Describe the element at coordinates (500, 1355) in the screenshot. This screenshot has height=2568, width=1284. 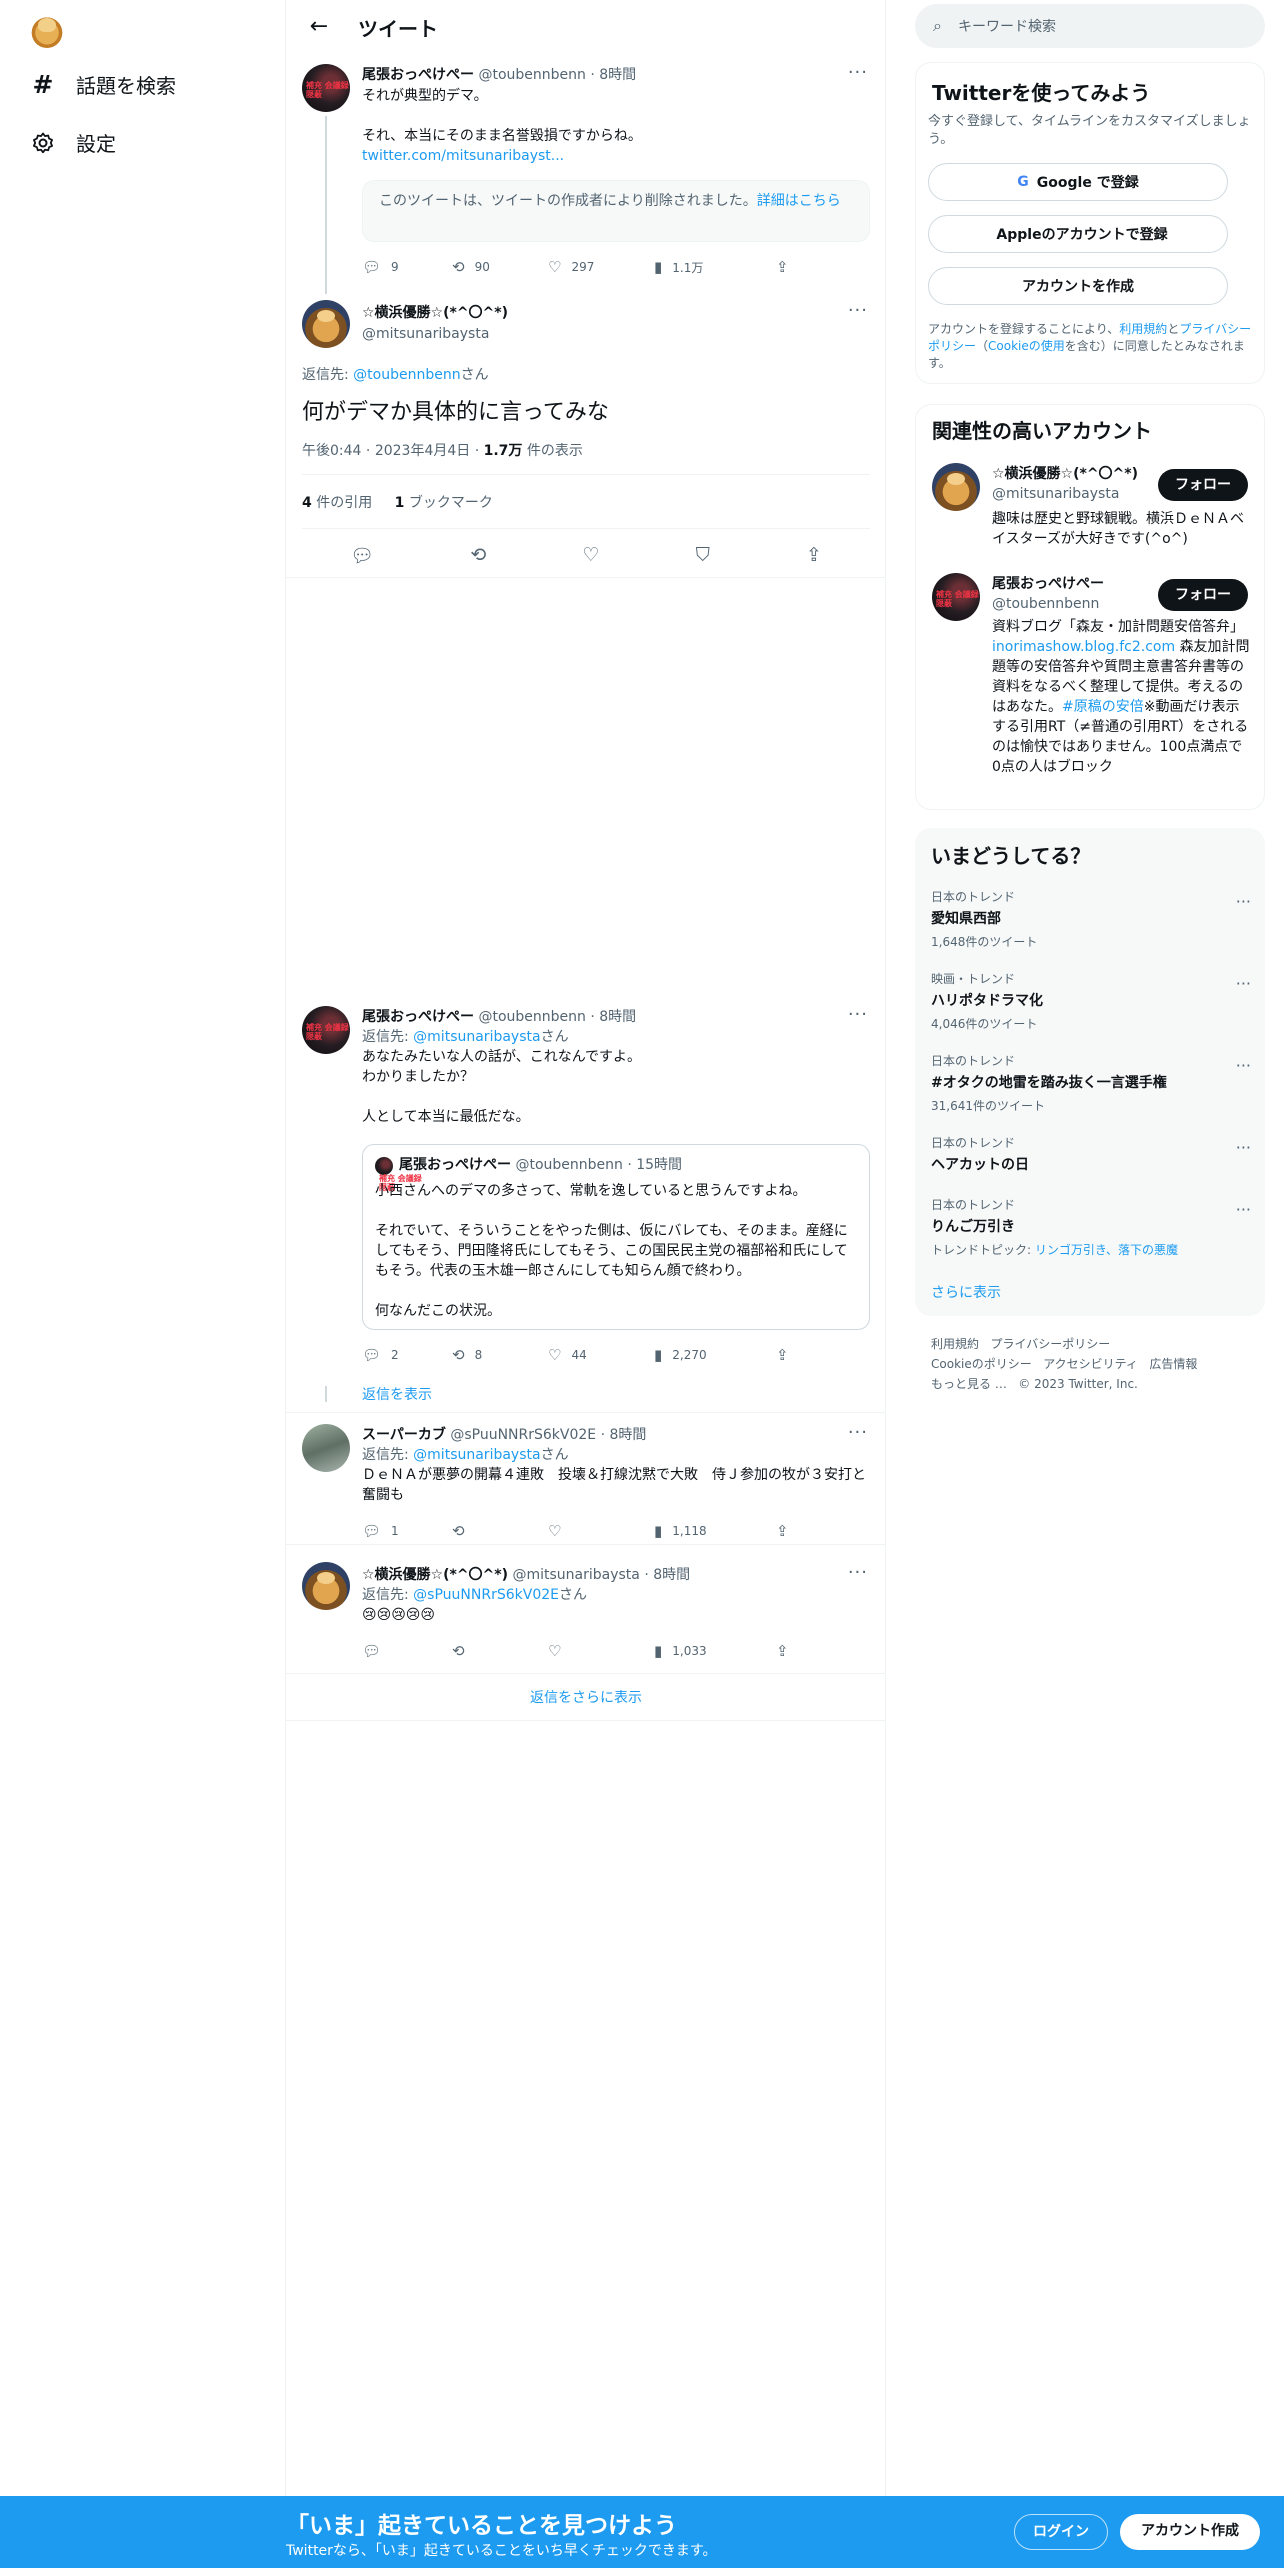
I see `retweet-button: ⟲ 8` at that location.